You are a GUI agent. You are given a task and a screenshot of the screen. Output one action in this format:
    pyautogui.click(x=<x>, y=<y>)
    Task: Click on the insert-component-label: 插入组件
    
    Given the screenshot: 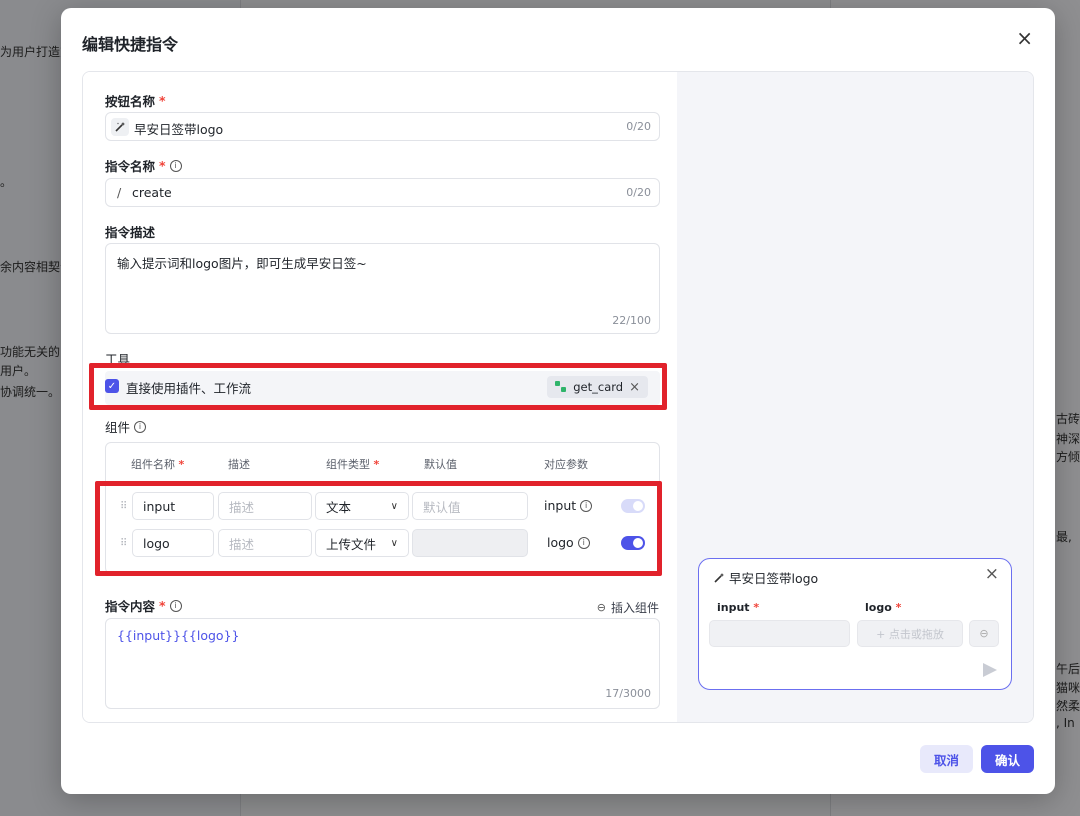 What is the action you would take?
    pyautogui.click(x=634, y=608)
    